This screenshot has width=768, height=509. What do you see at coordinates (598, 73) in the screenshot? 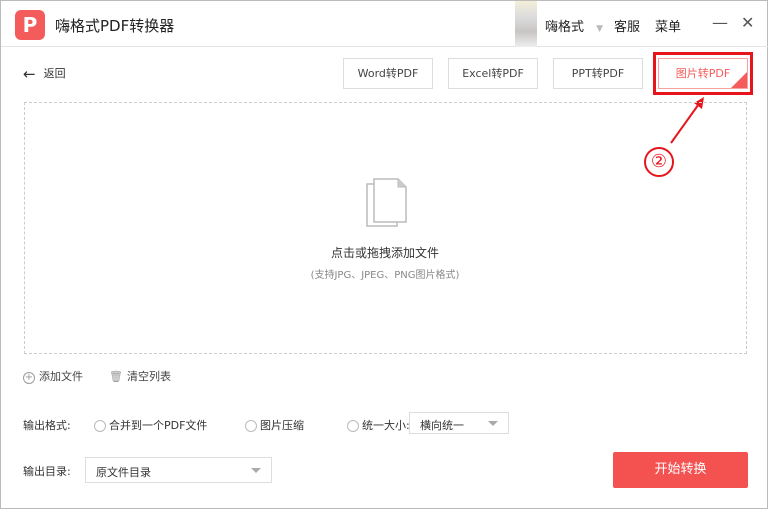
I see `tab-ppt-to-pdf: PPT转PDF` at bounding box center [598, 73].